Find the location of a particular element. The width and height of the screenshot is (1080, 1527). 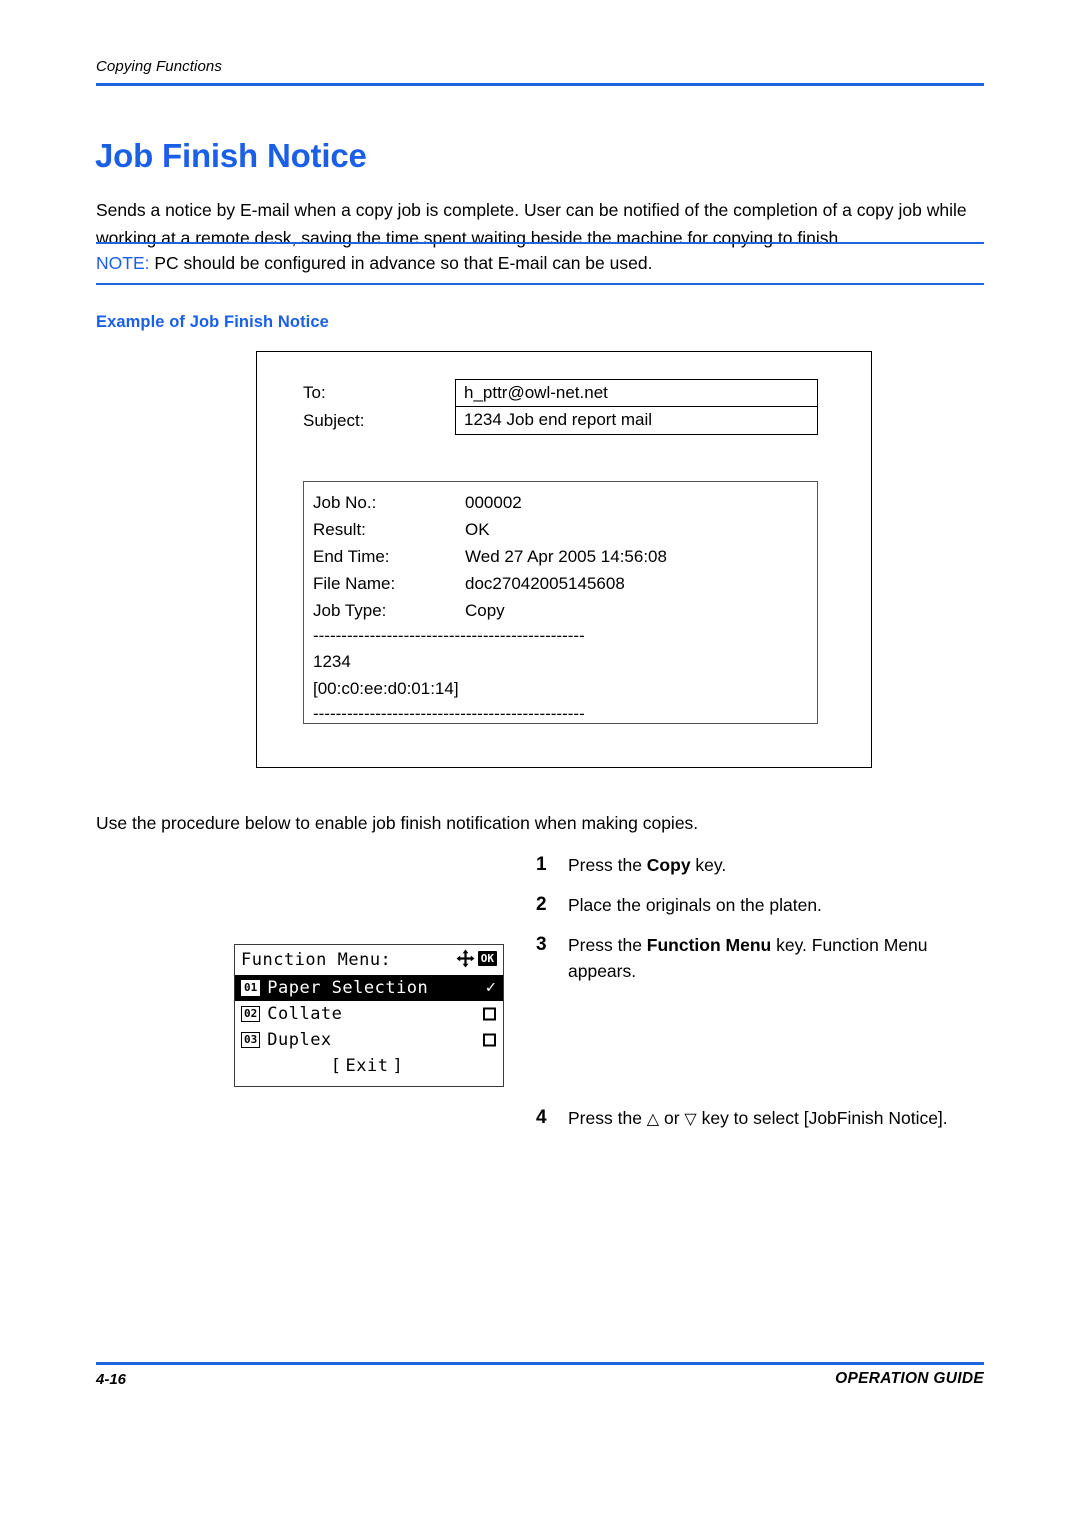

report-job-type-label: Job Type: is located at coordinates (350, 610).